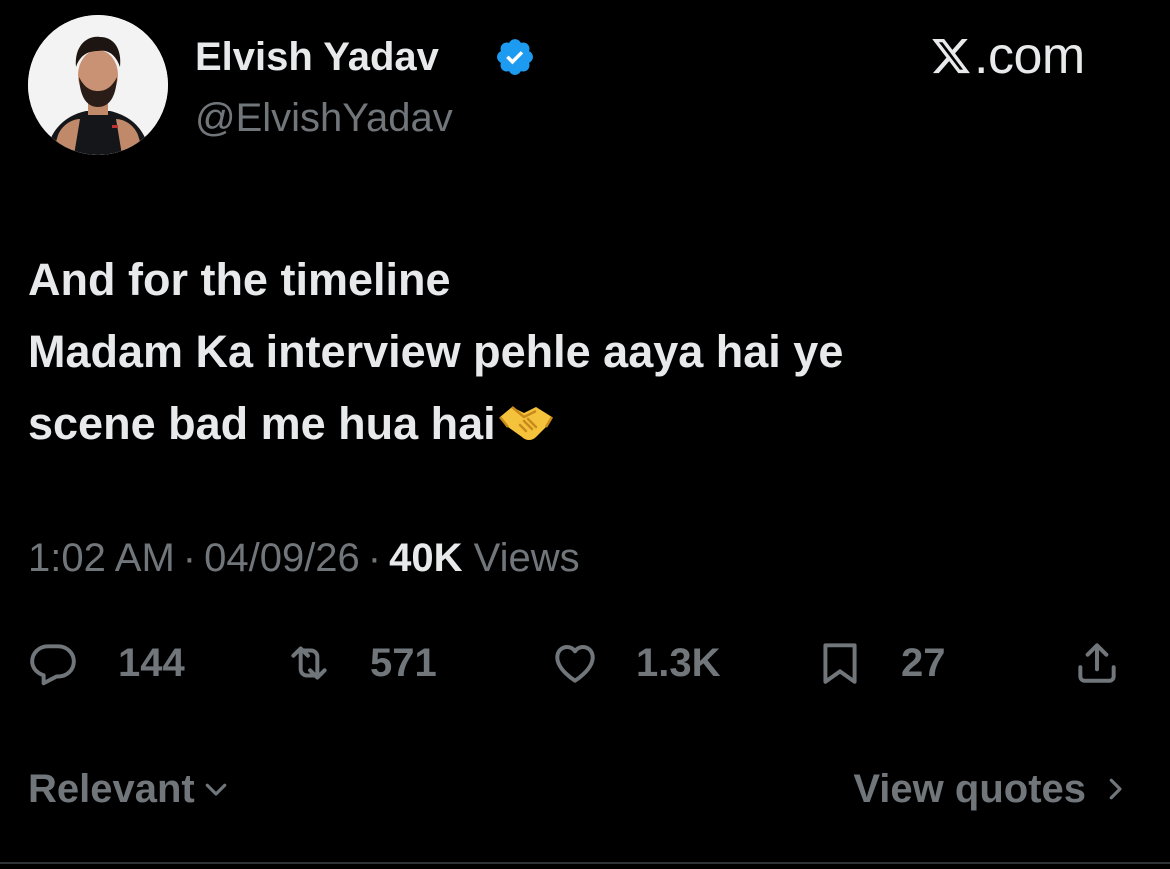 The image size is (1170, 869). What do you see at coordinates (317, 57) in the screenshot?
I see `author-display-name: Elvish Yadav` at bounding box center [317, 57].